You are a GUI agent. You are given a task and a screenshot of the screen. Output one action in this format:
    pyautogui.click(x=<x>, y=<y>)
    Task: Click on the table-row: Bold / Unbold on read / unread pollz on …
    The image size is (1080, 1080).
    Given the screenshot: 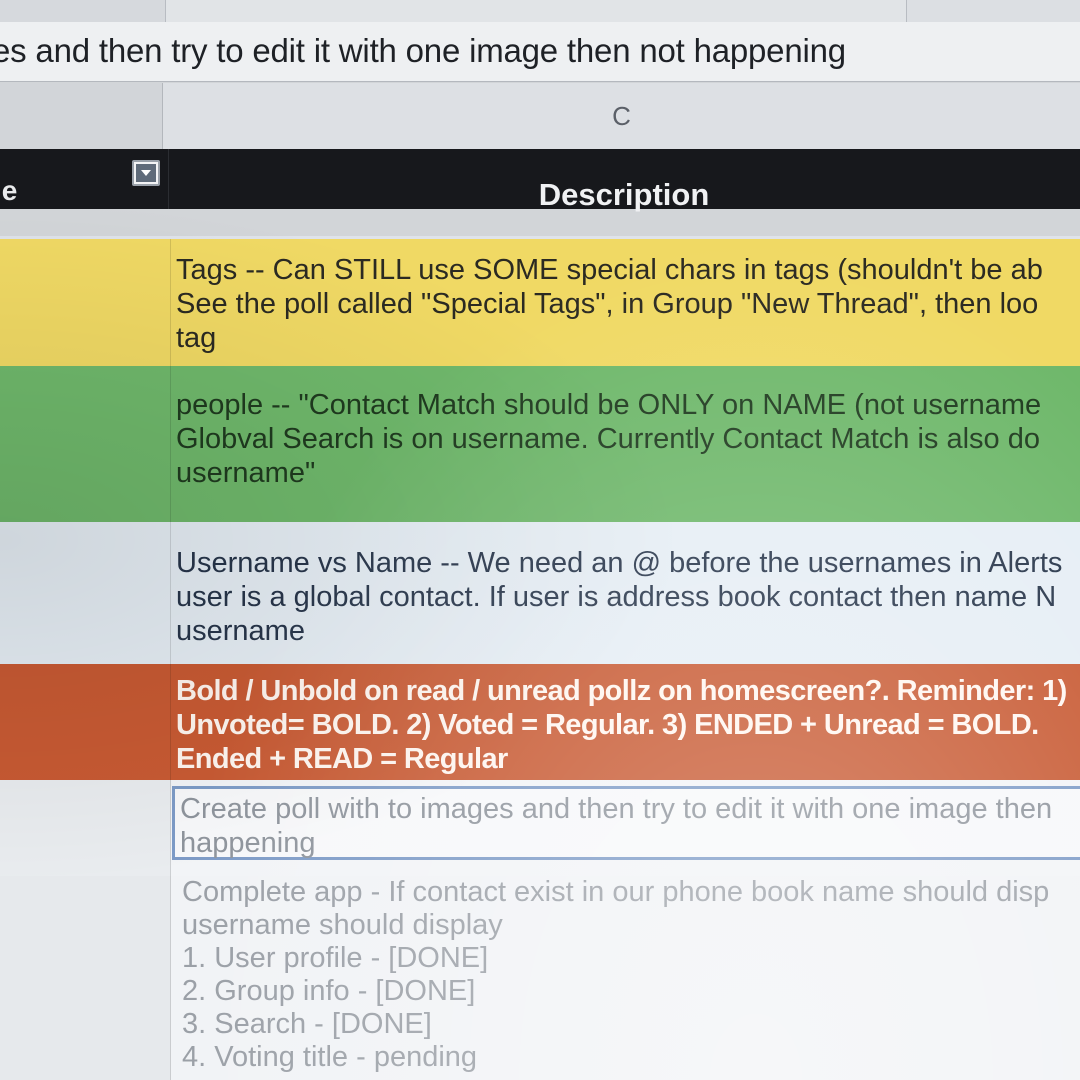 What is the action you would take?
    pyautogui.click(x=540, y=722)
    